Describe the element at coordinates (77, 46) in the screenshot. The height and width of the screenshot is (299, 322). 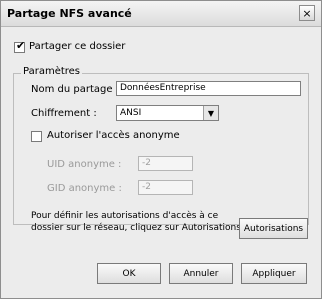
I see `share-folder-label: Partager ce dossier` at that location.